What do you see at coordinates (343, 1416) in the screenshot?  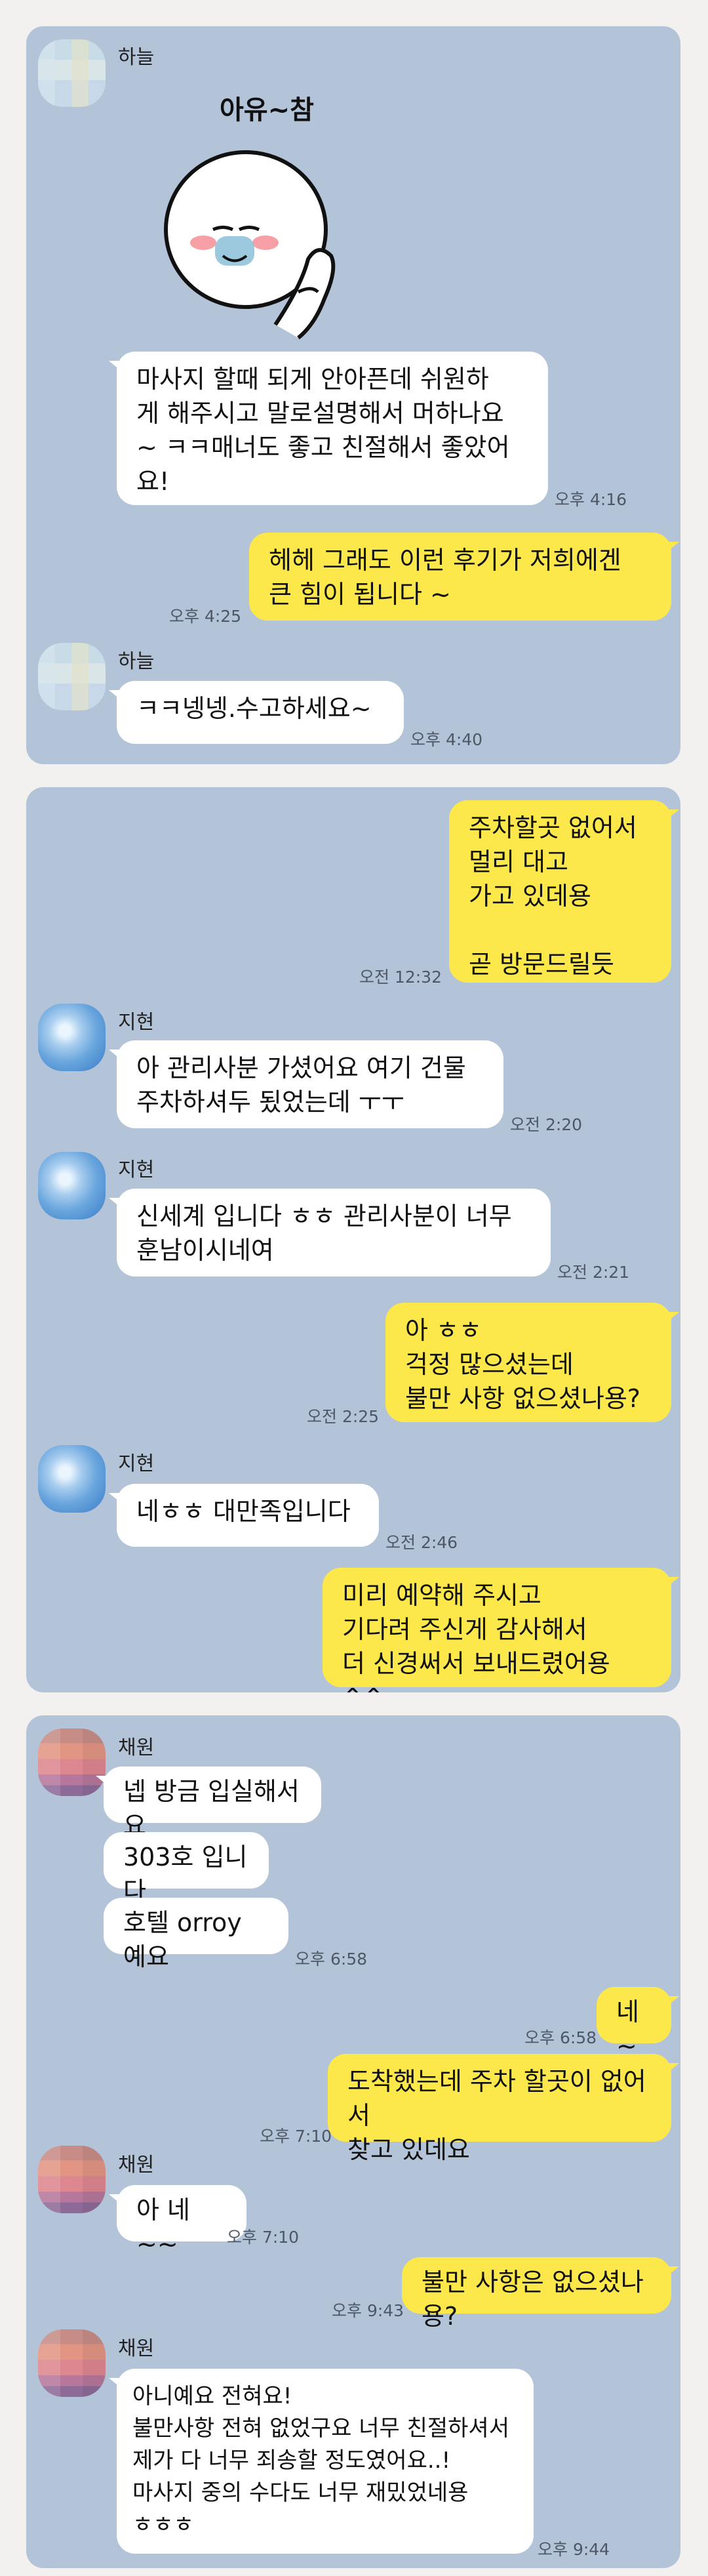 I see `reply-time: 오전 2:25` at bounding box center [343, 1416].